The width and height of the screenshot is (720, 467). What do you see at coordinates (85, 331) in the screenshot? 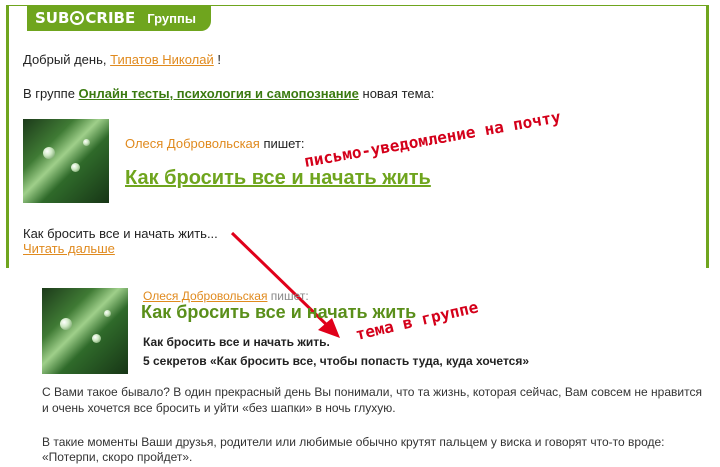
I see `post-thumbnail` at bounding box center [85, 331].